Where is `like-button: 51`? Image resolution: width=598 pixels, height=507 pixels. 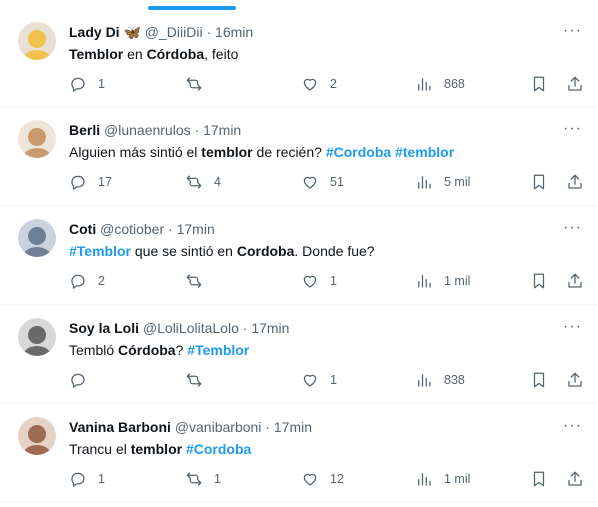 like-button: 51 is located at coordinates (322, 182).